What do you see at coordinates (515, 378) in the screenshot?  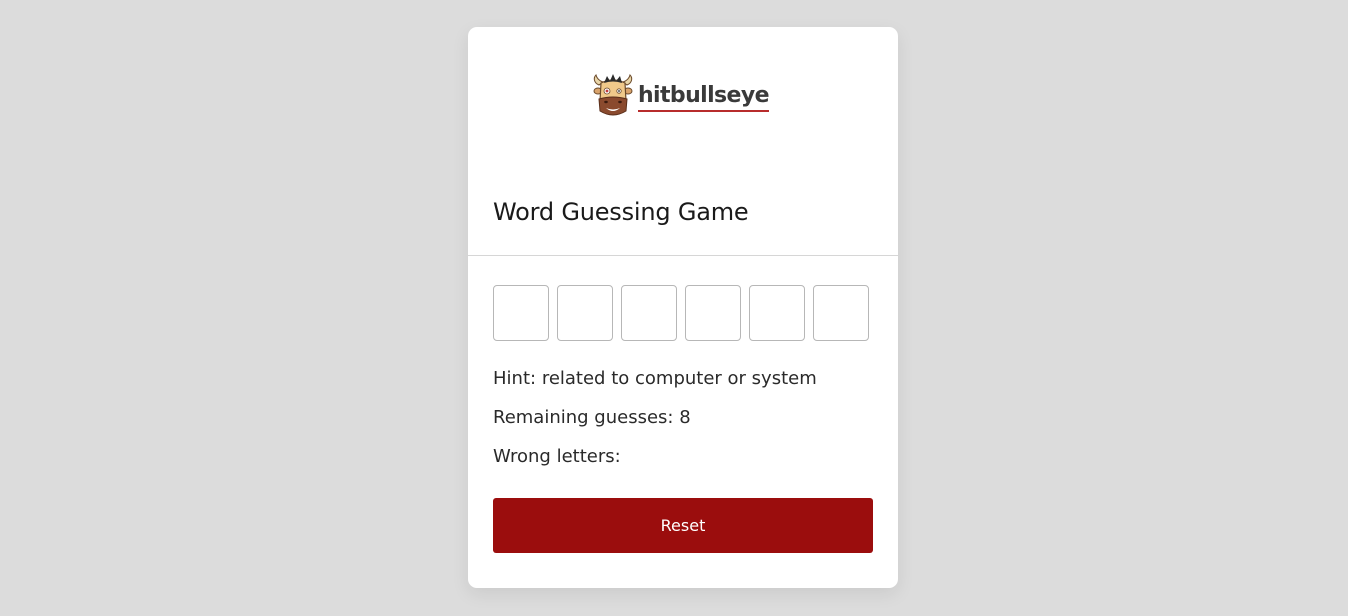 I see `hint-label: Hint:` at bounding box center [515, 378].